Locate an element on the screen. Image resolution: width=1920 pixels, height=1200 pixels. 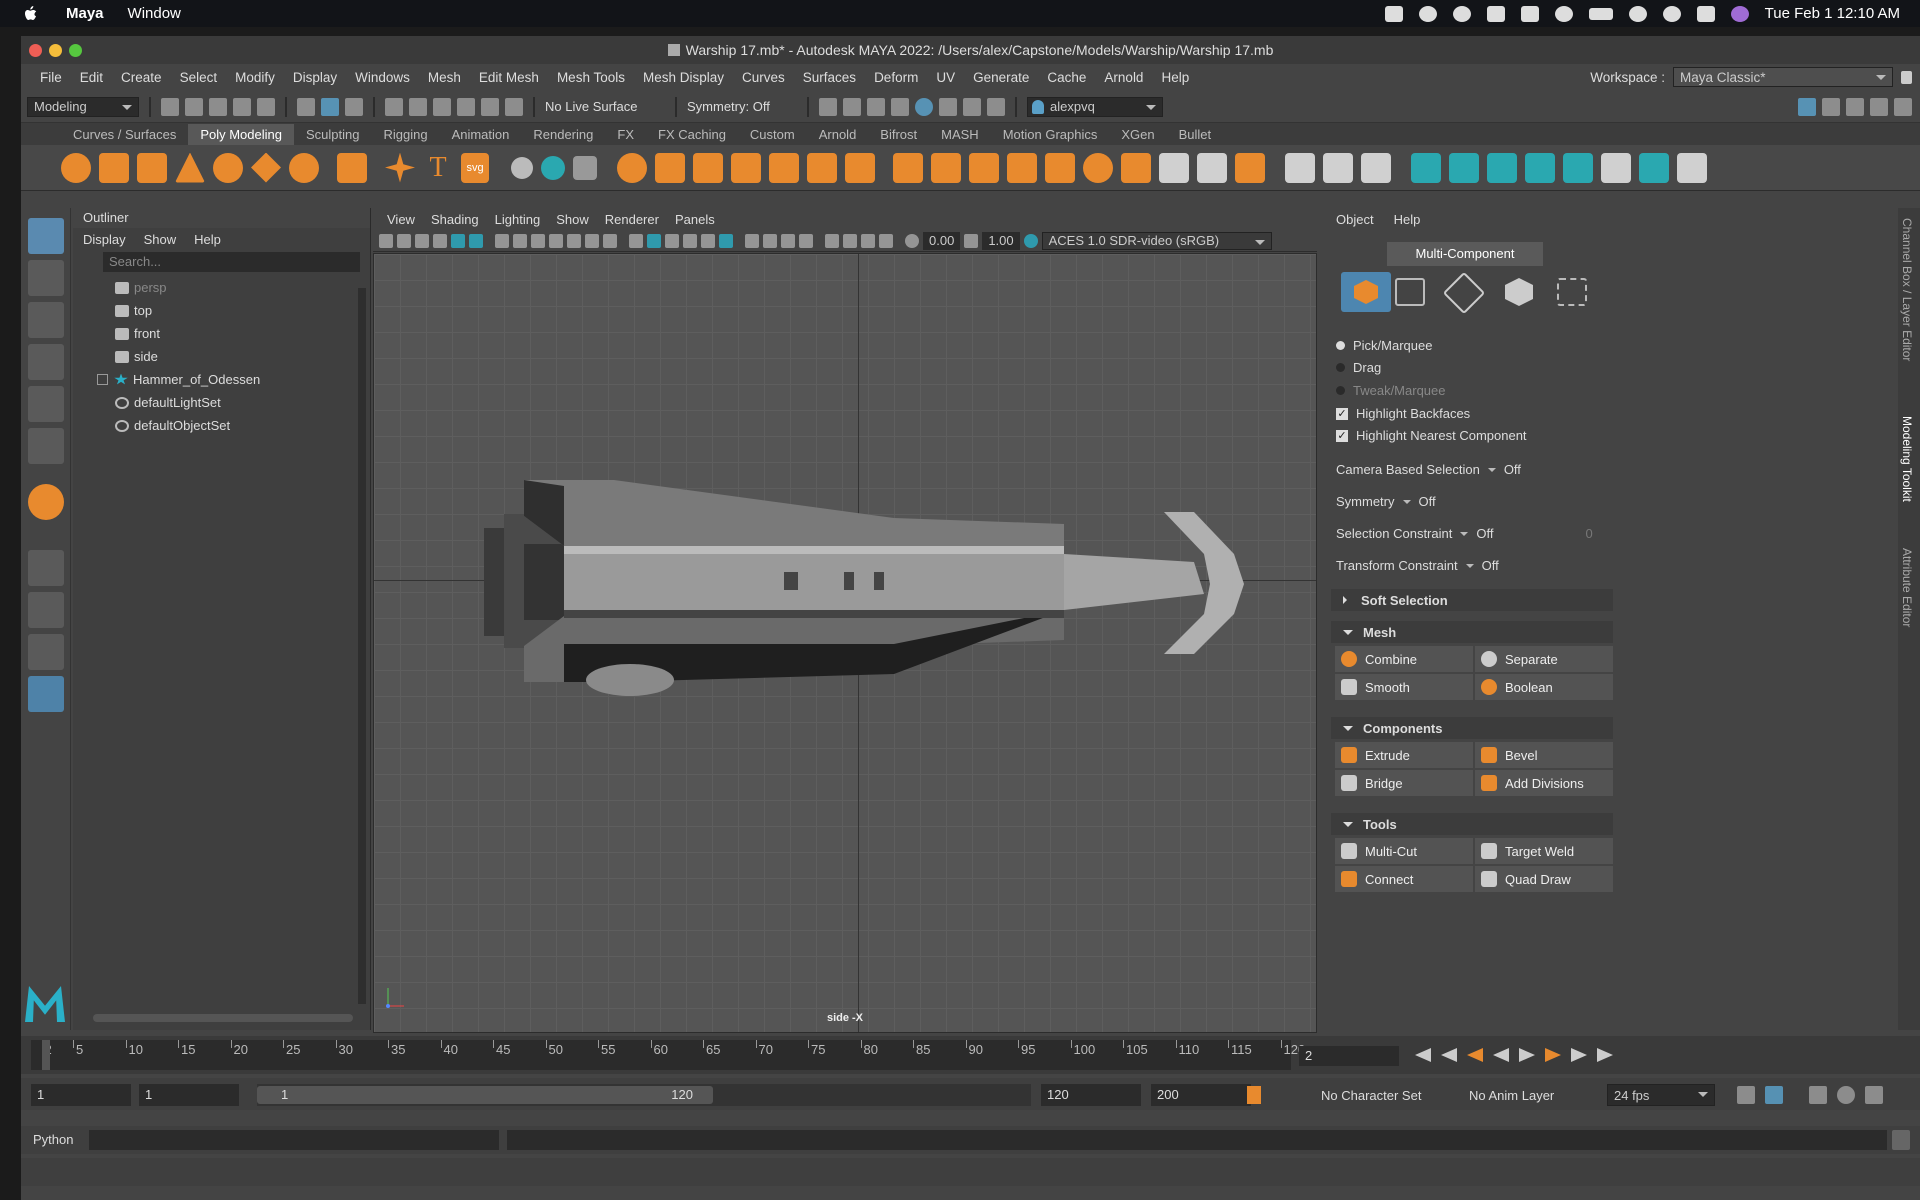
use-all-lights-icon is located at coordinates (708, 240).